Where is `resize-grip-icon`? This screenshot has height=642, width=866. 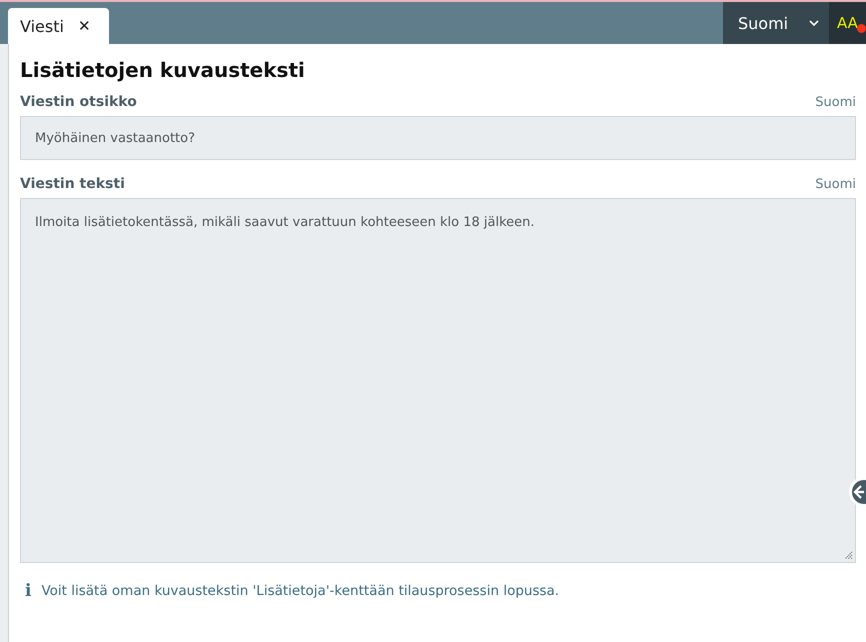 resize-grip-icon is located at coordinates (848, 555).